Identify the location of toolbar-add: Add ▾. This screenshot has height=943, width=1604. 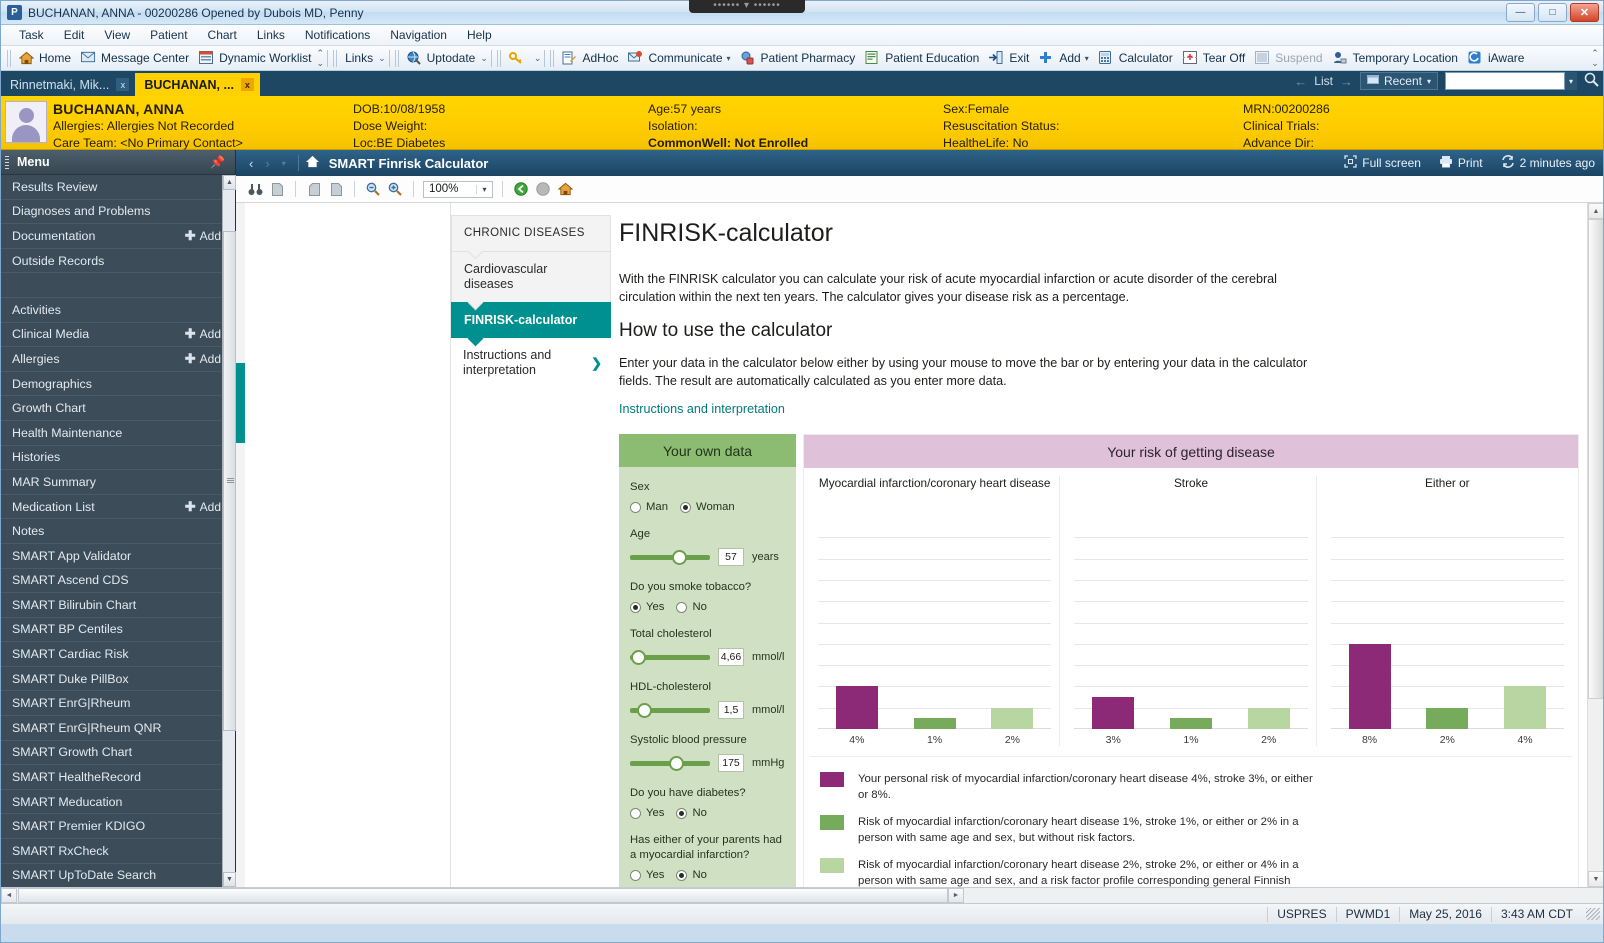
(1063, 58).